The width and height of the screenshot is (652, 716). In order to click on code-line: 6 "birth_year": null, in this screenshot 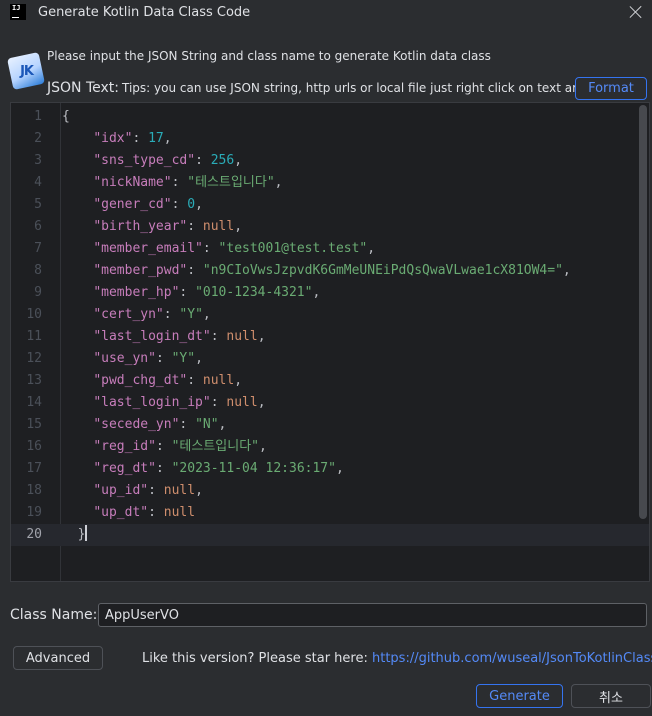, I will do `click(330, 227)`.